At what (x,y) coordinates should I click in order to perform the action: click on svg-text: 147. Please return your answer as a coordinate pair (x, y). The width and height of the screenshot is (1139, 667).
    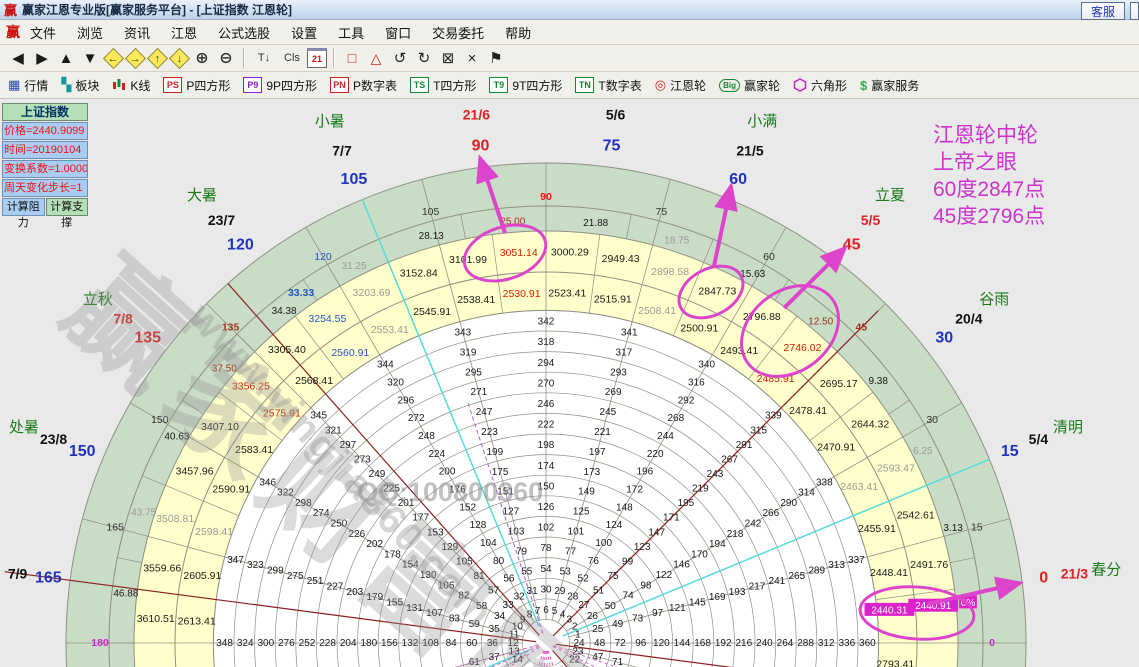
    Looking at the image, I should click on (656, 532).